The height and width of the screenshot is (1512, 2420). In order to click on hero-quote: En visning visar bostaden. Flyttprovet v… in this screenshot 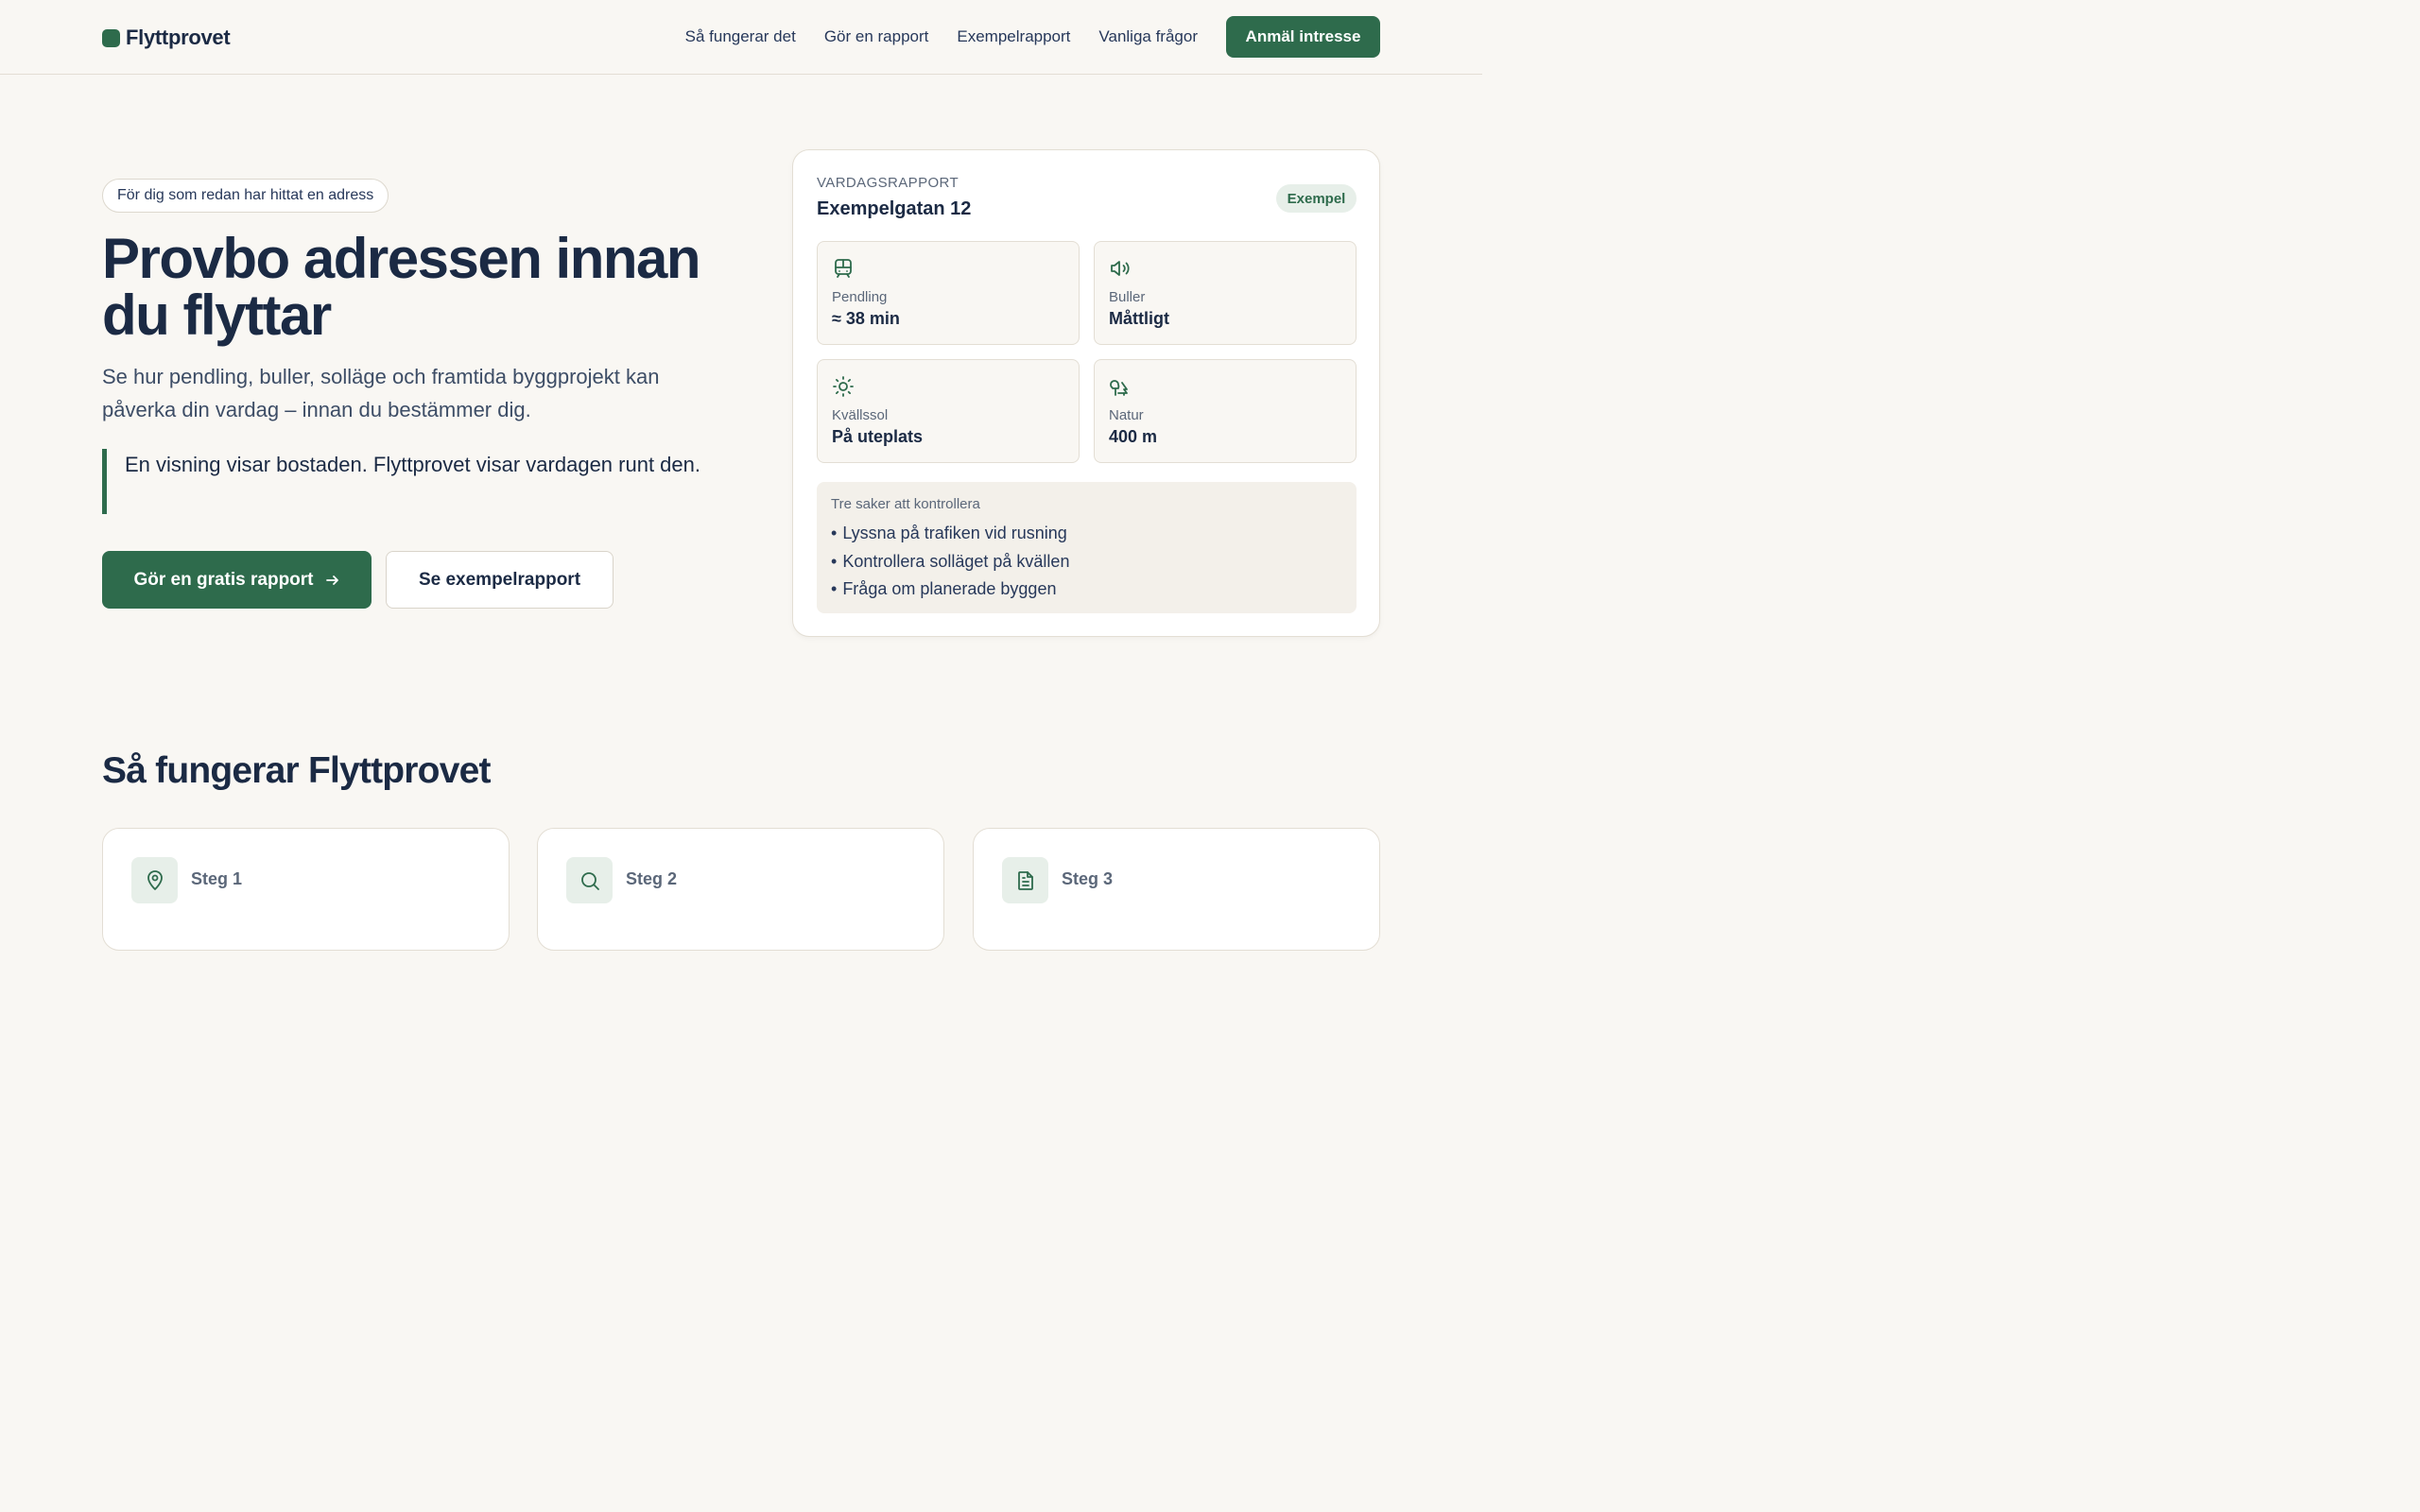, I will do `click(414, 481)`.